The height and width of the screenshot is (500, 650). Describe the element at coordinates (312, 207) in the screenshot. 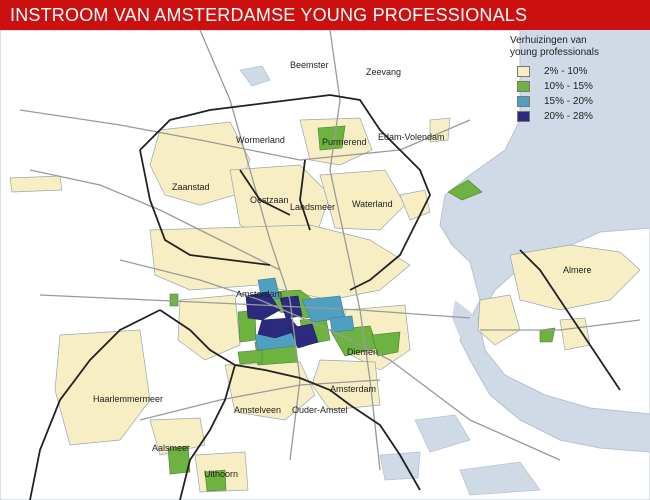

I see `label-landsmeer: Landsmeer` at that location.